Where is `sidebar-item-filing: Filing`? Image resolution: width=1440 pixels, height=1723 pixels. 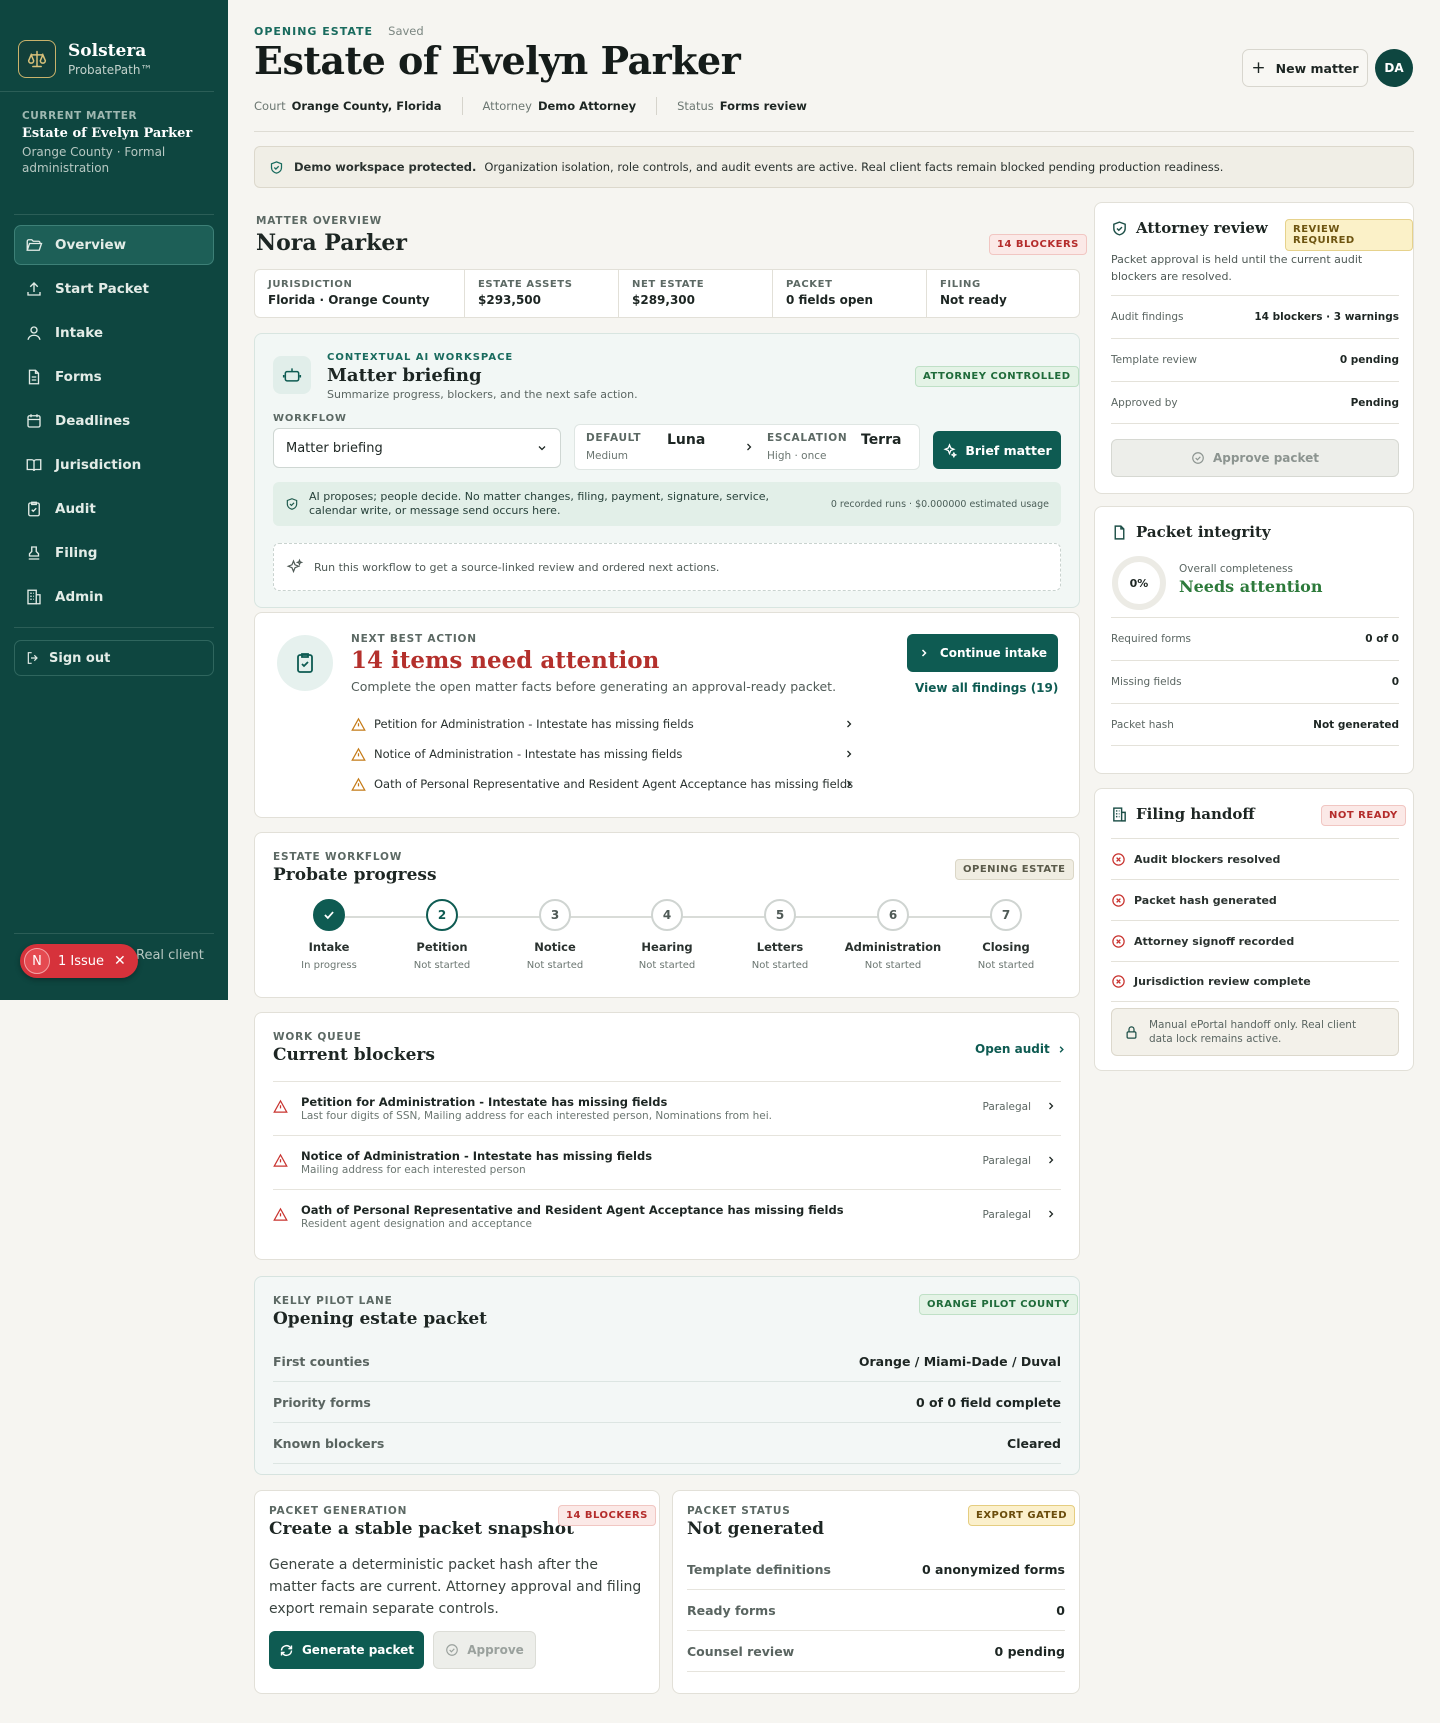
sidebar-item-filing: Filing is located at coordinates (114, 553).